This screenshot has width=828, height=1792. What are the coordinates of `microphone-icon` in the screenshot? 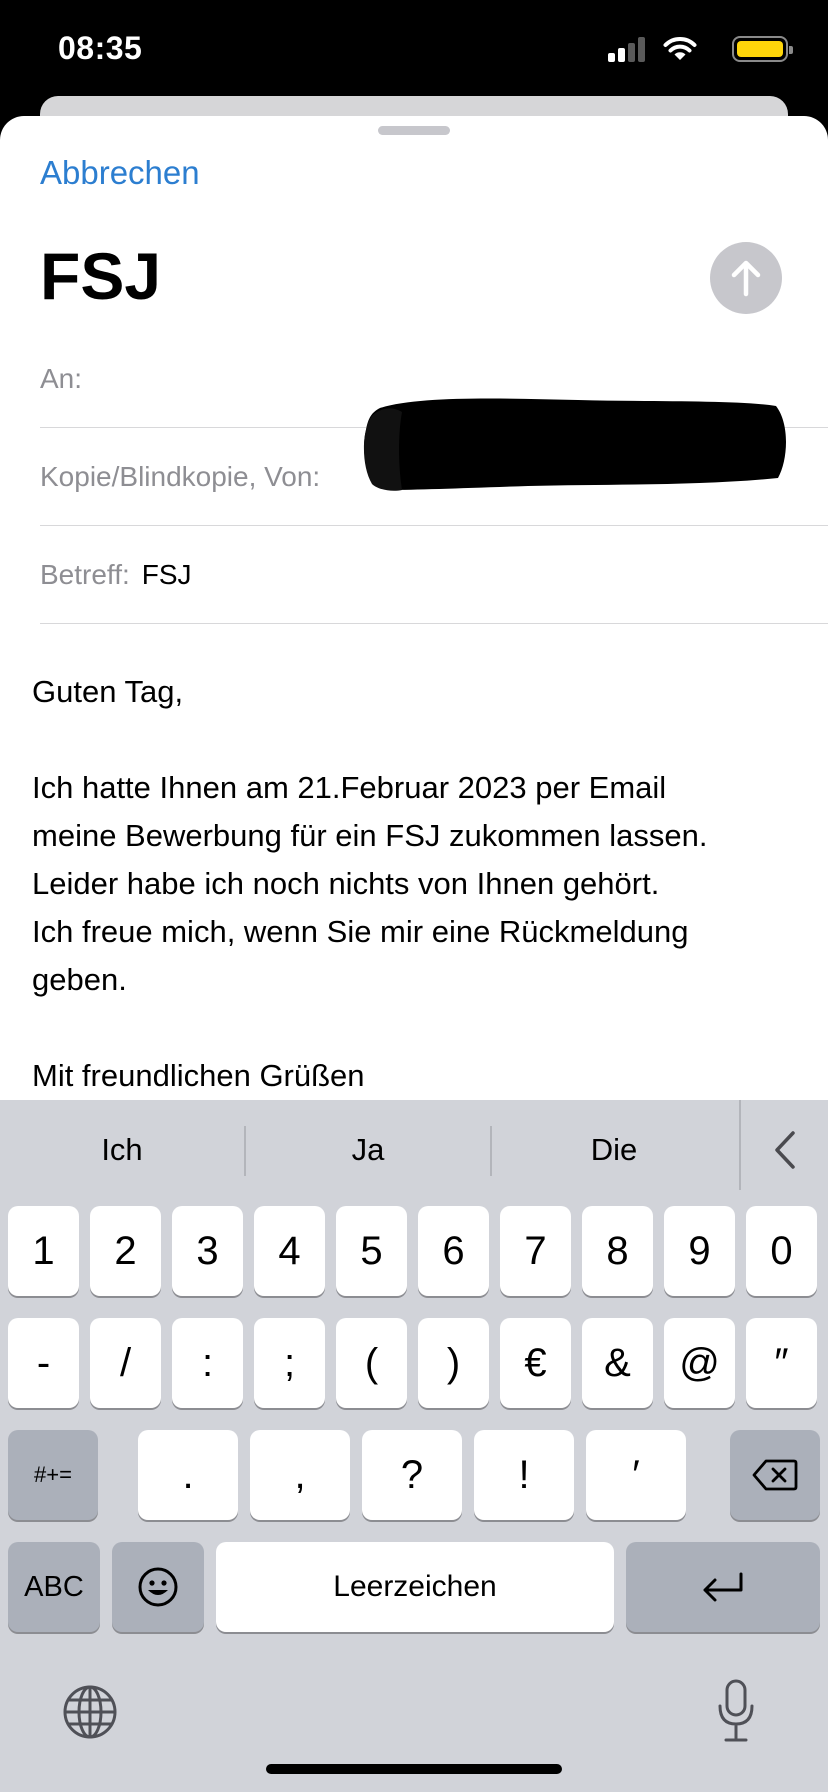 It's located at (736, 1711).